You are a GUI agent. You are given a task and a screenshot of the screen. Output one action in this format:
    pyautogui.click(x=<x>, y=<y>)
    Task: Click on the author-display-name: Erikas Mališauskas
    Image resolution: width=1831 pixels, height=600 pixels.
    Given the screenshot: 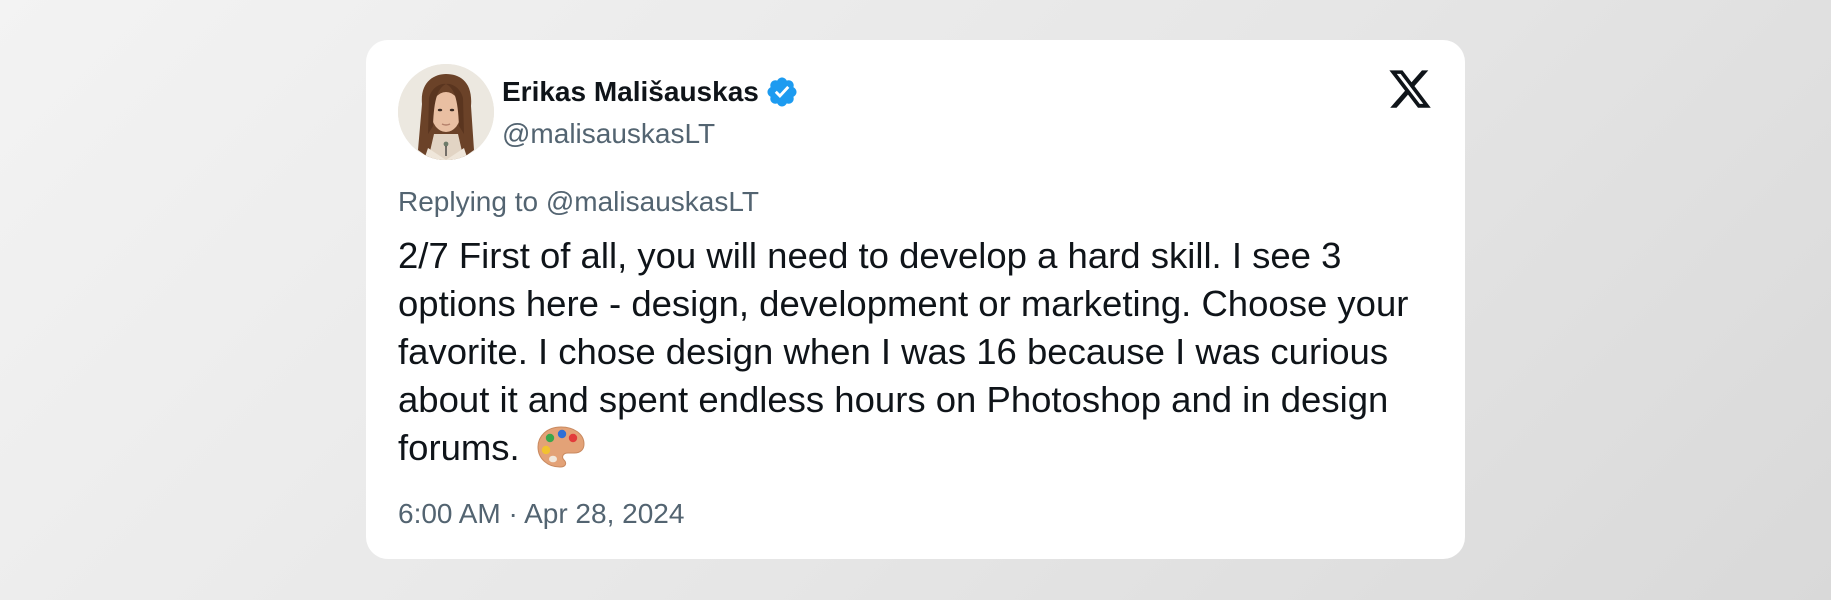 What is the action you would take?
    pyautogui.click(x=630, y=92)
    